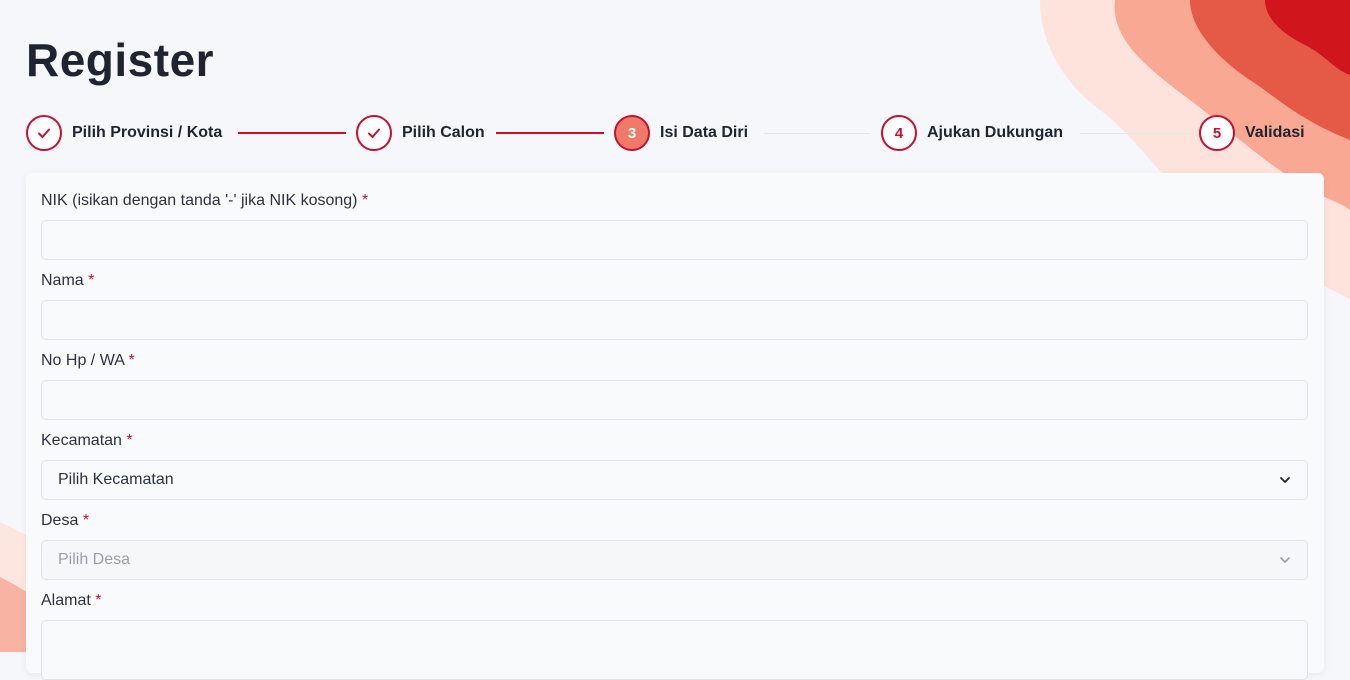 The image size is (1350, 680). What do you see at coordinates (674, 320) in the screenshot?
I see `nama-input` at bounding box center [674, 320].